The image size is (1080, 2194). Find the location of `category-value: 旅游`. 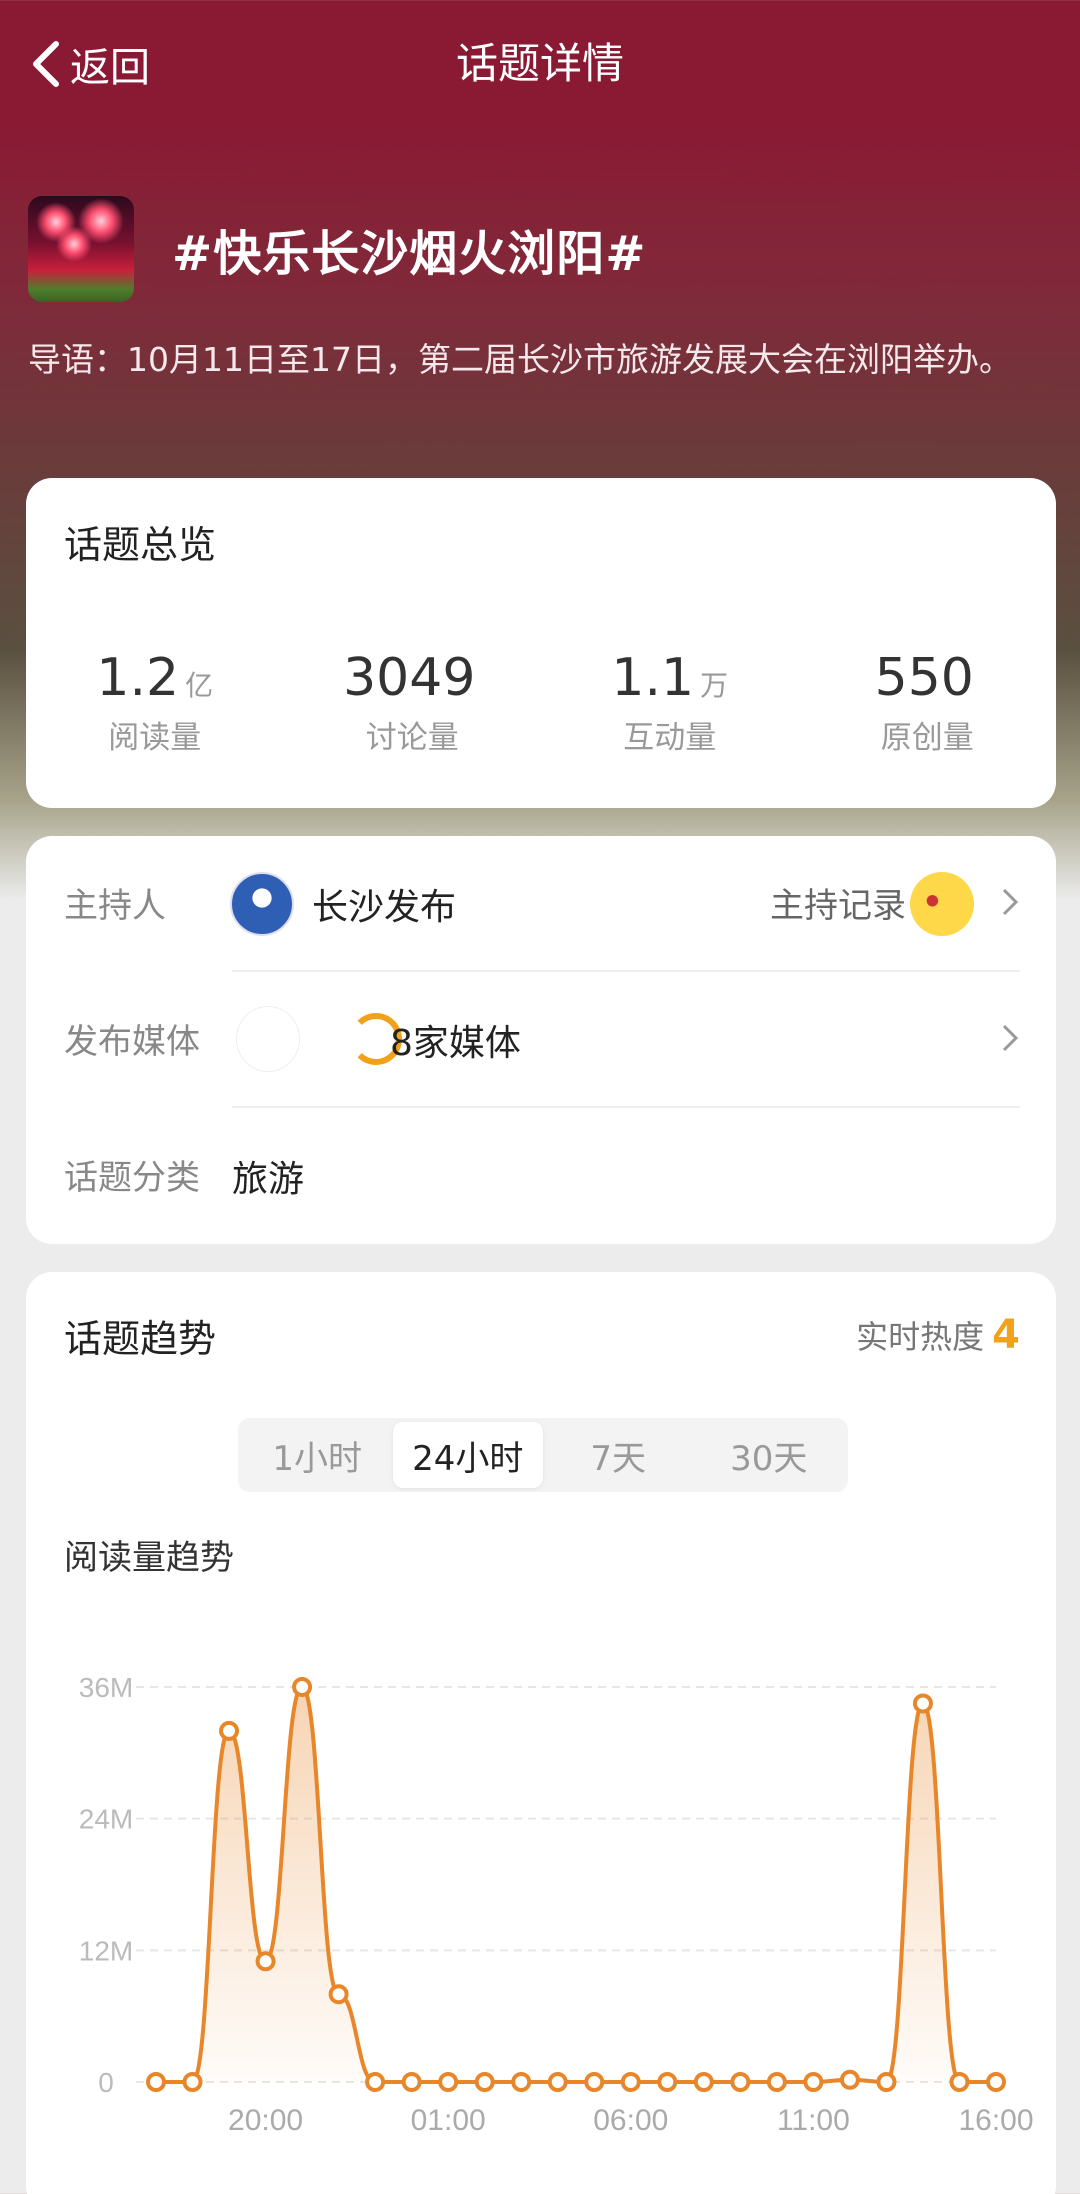

category-value: 旅游 is located at coordinates (268, 1179).